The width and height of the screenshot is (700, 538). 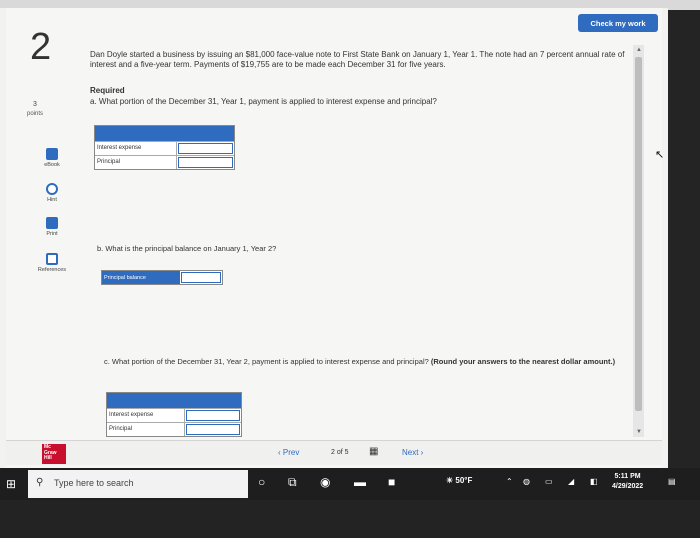 I want to click on question-number: 2, so click(x=41, y=47).